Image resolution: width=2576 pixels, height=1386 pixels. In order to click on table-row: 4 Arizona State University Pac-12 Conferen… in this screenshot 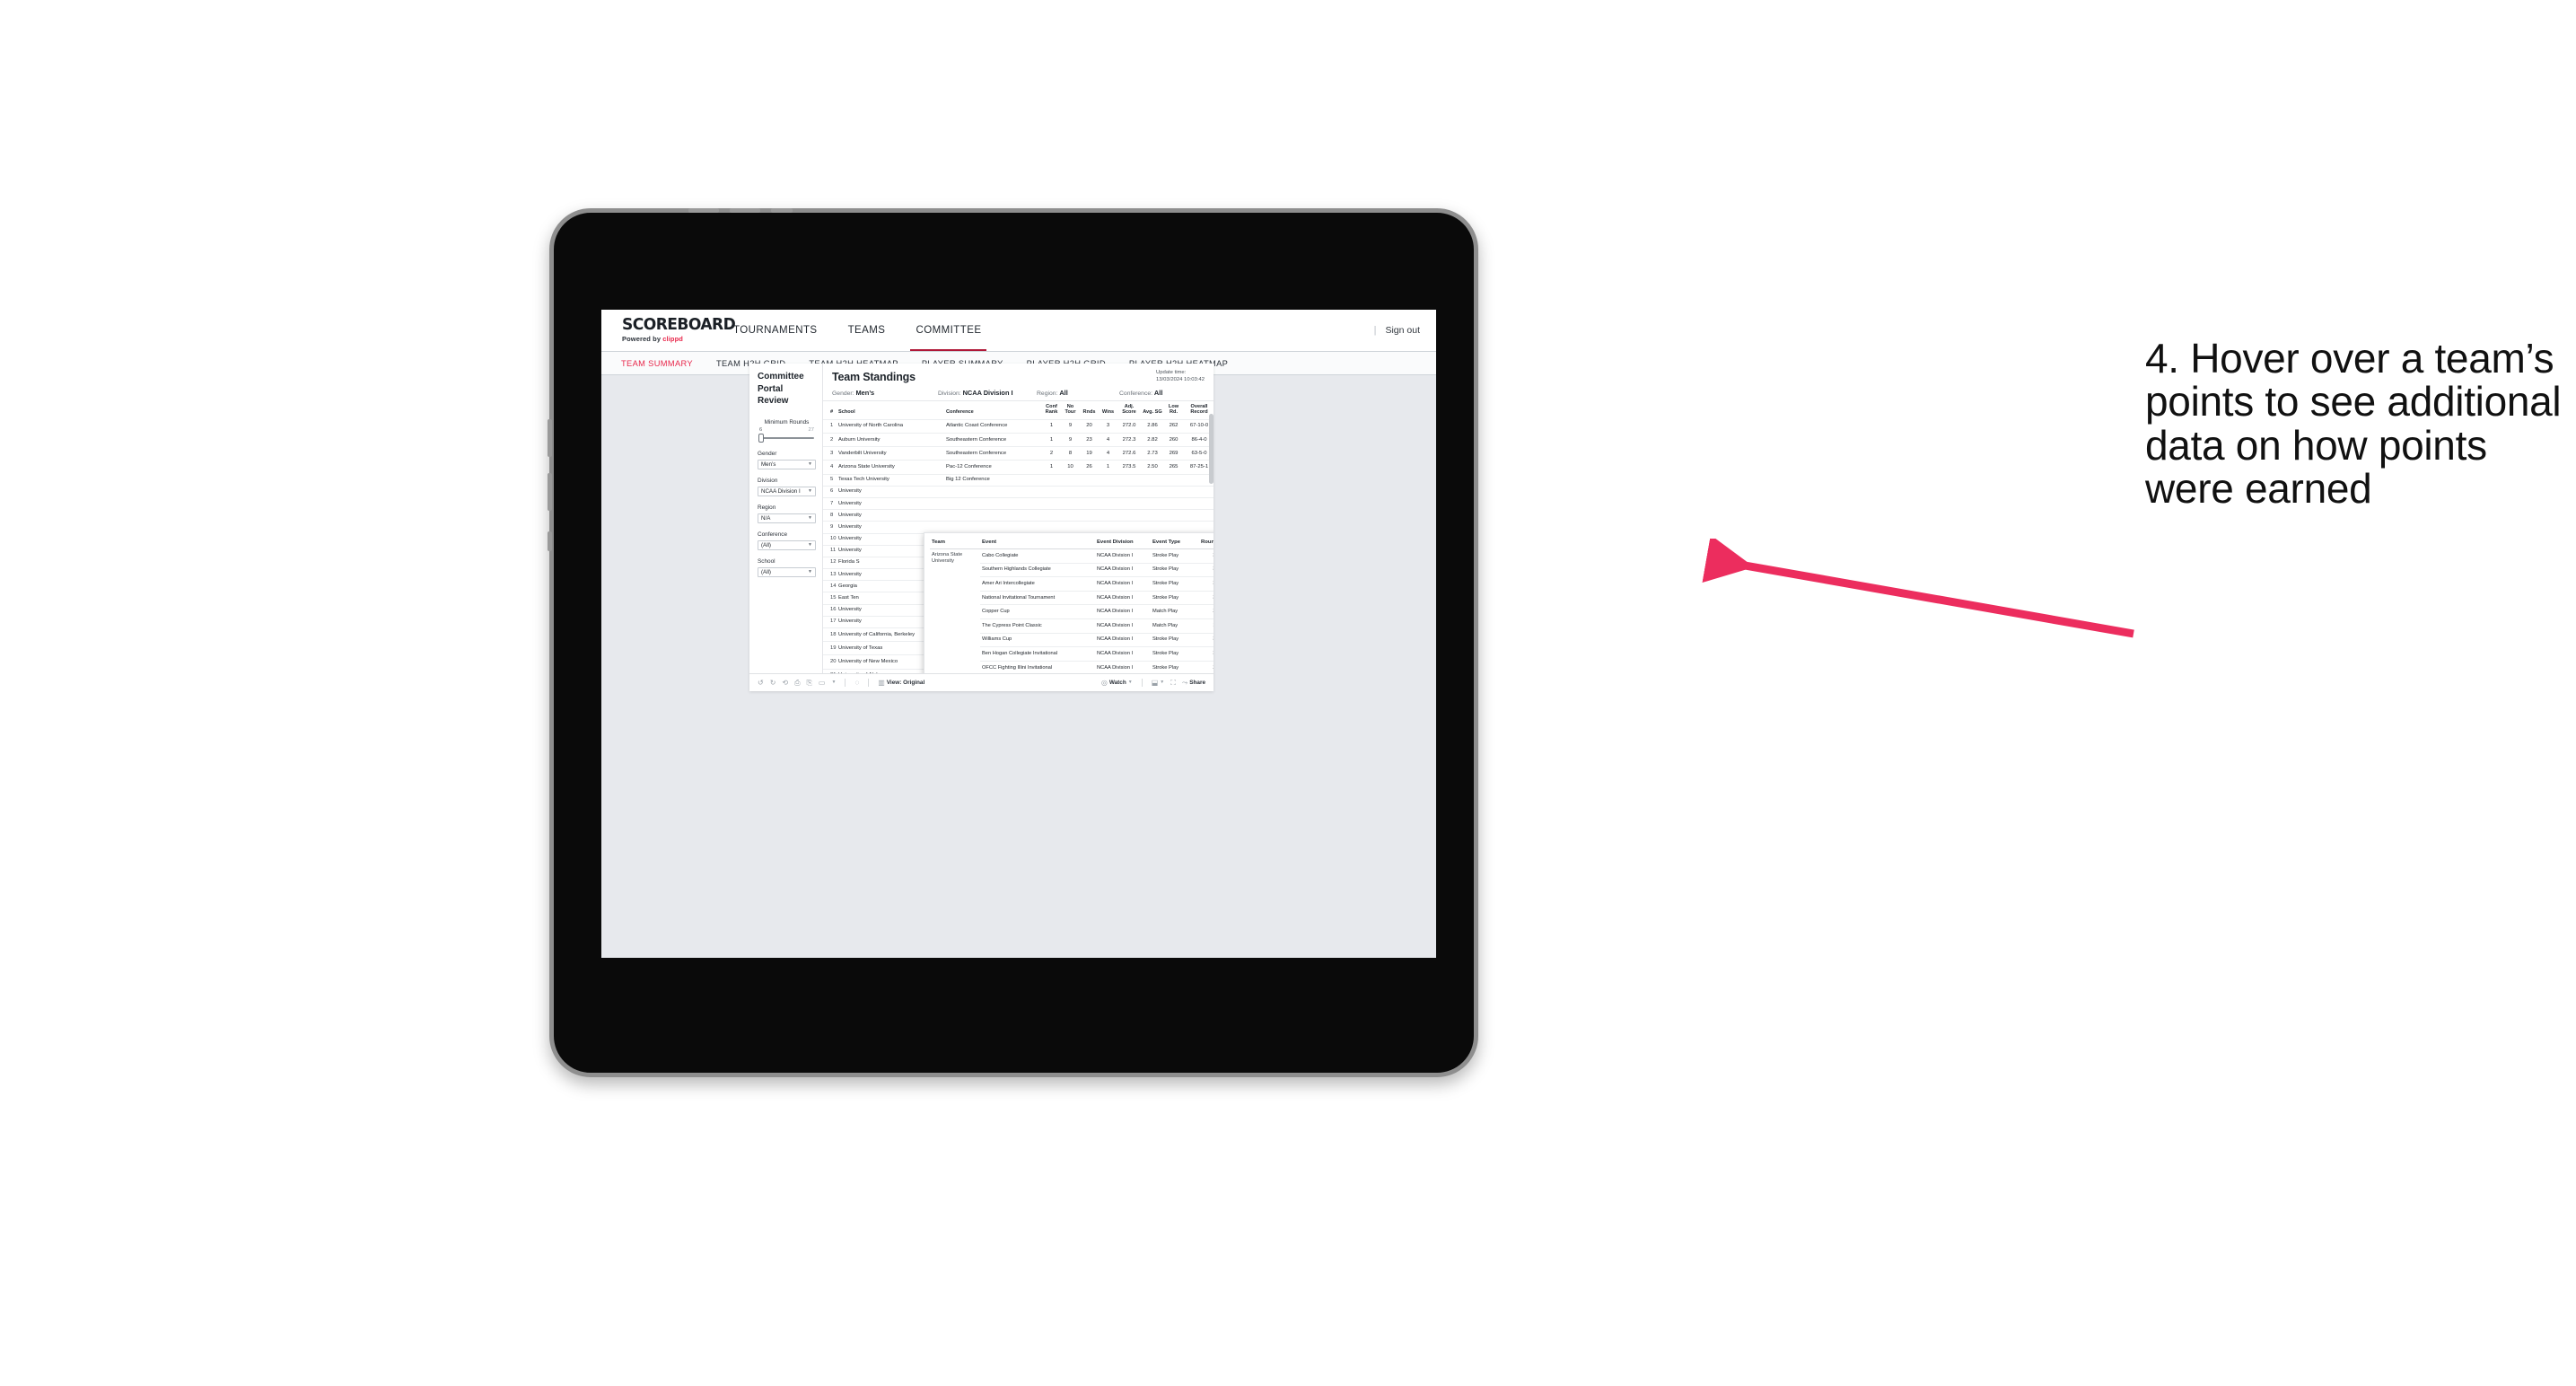, I will do `click(1019, 467)`.